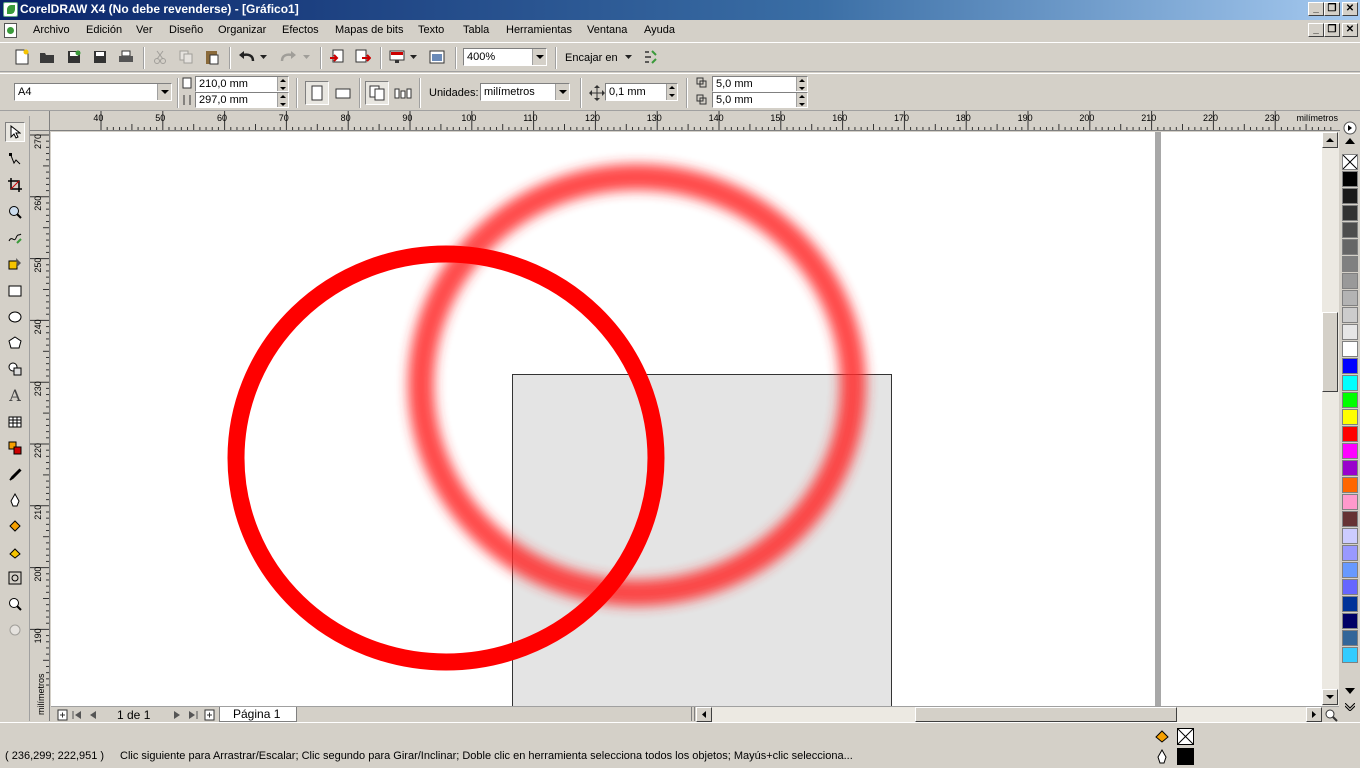 Image resolution: width=1360 pixels, height=768 pixels. Describe the element at coordinates (539, 30) in the screenshot. I see `menu-herramientas: Herramientas` at that location.